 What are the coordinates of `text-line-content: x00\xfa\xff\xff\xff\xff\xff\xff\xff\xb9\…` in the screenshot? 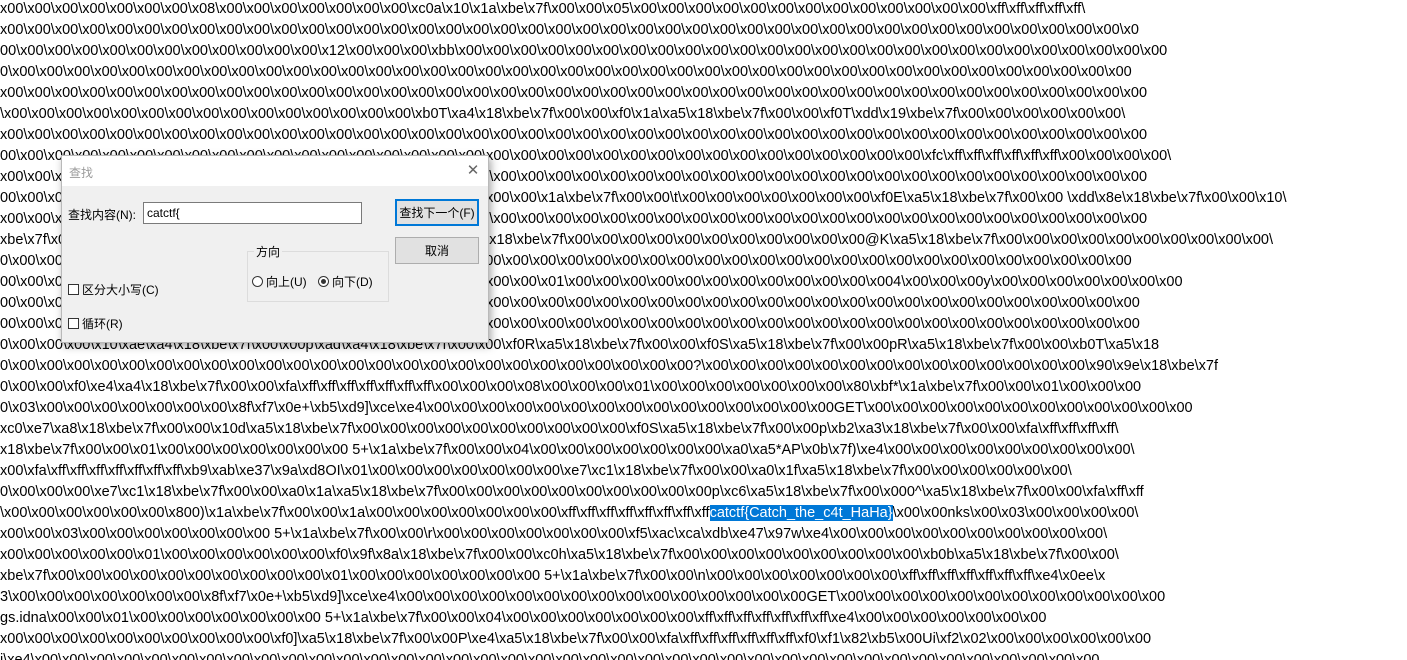 It's located at (536, 471).